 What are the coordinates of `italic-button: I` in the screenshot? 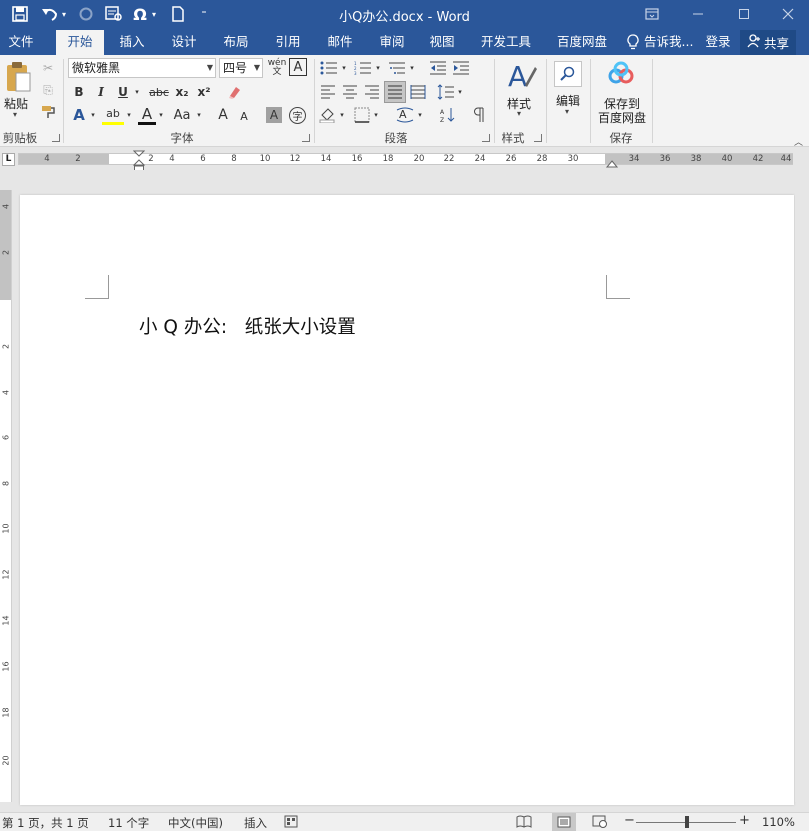 It's located at (101, 92).